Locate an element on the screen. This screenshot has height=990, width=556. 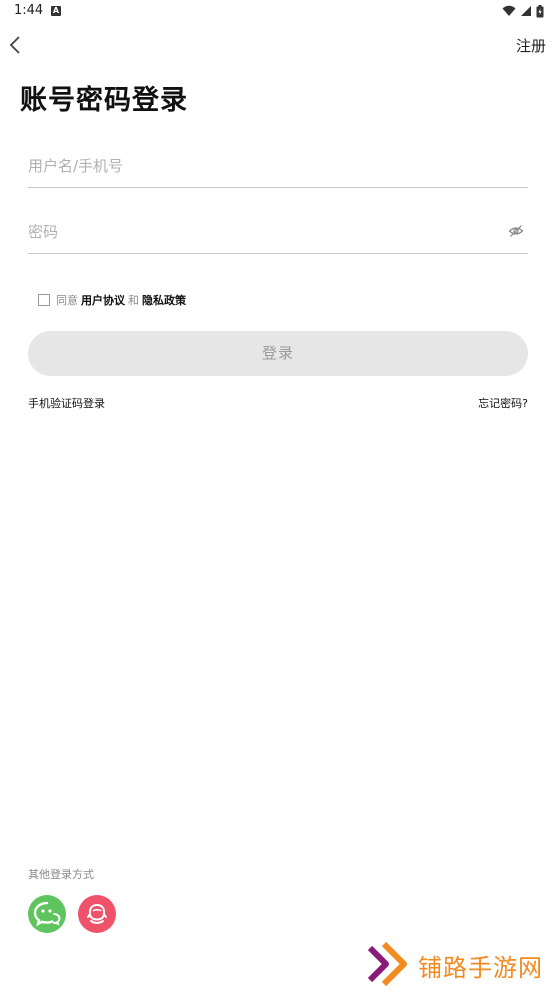
password-field-container is located at coordinates (278, 232).